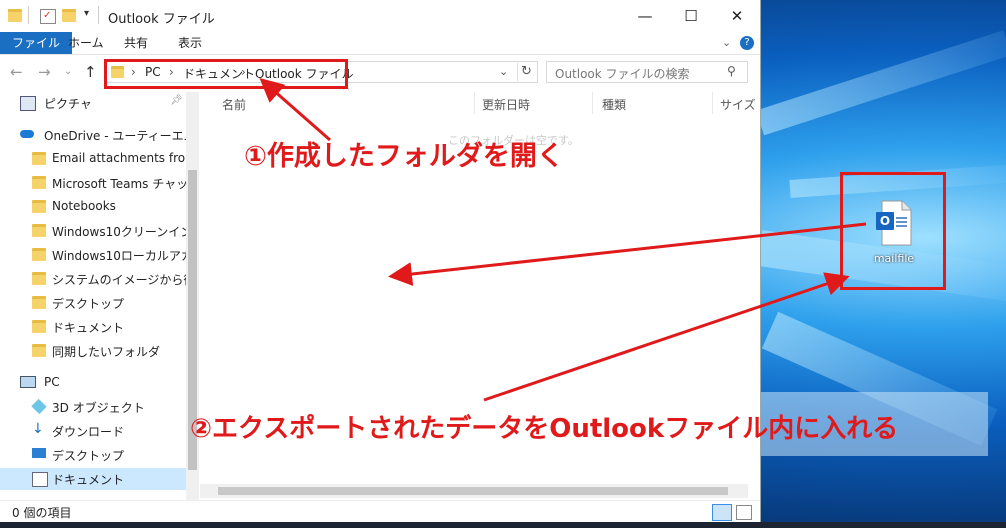 This screenshot has width=1006, height=528. I want to click on column-size: サイズ, so click(738, 104).